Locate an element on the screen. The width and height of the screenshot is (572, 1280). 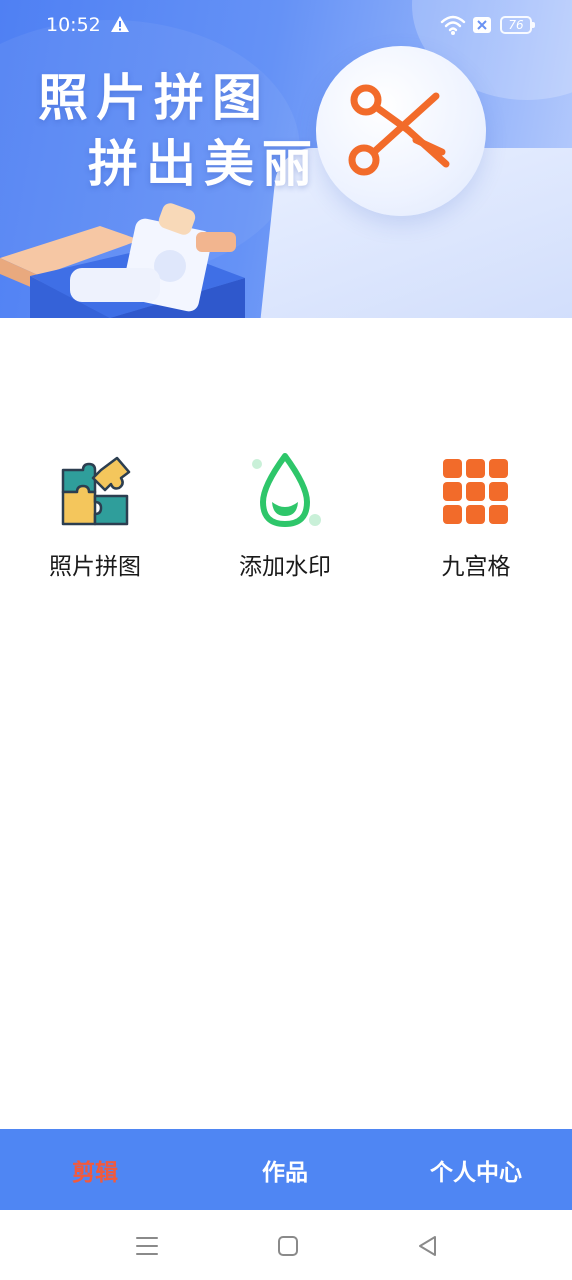
puzzle-icon is located at coordinates (96, 491).